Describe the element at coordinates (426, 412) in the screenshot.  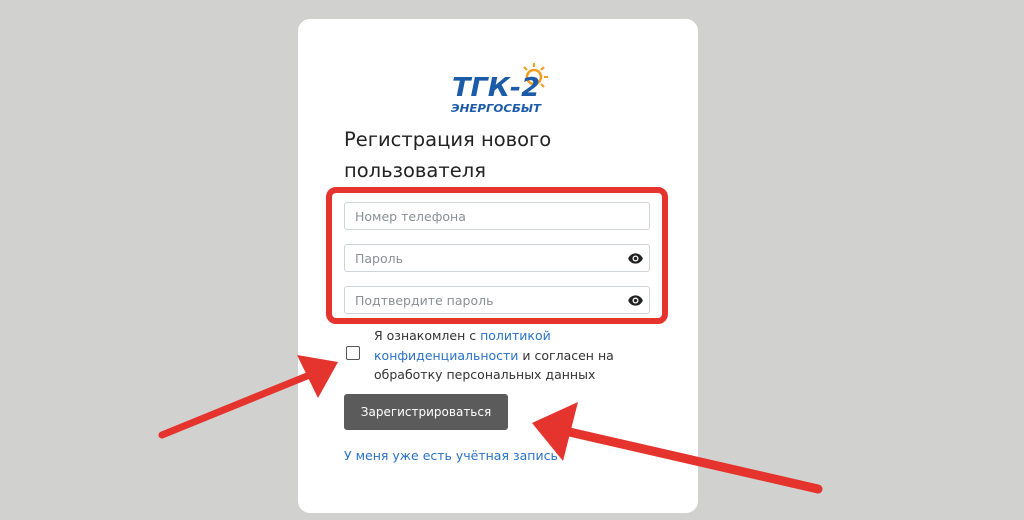
I see `register-button: Зарегистрироваться` at that location.